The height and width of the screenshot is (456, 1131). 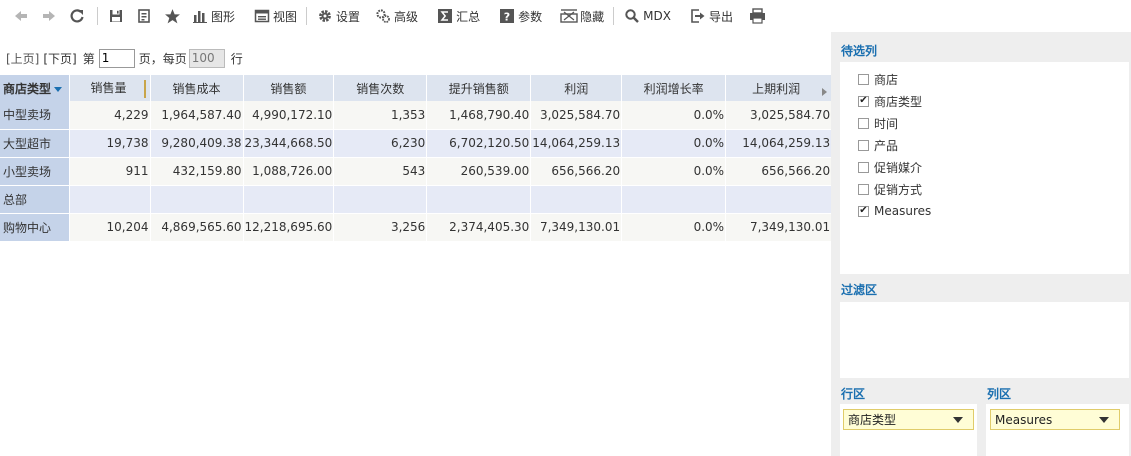 What do you see at coordinates (576, 227) in the screenshot?
I see `table-cell: 7,349,130.01` at bounding box center [576, 227].